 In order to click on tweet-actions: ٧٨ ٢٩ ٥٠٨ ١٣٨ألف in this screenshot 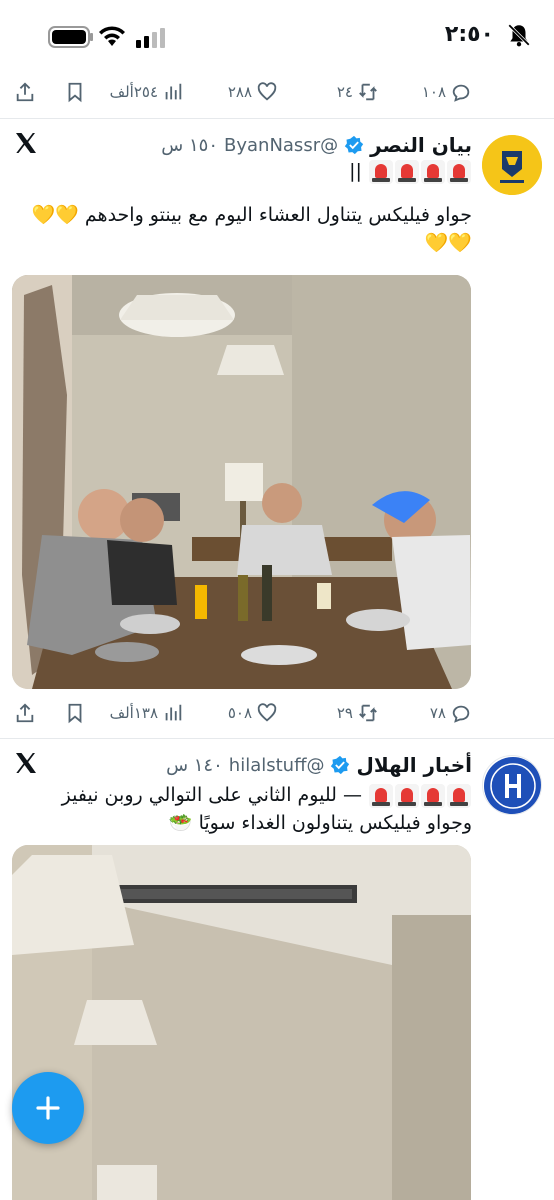, I will do `click(277, 713)`.